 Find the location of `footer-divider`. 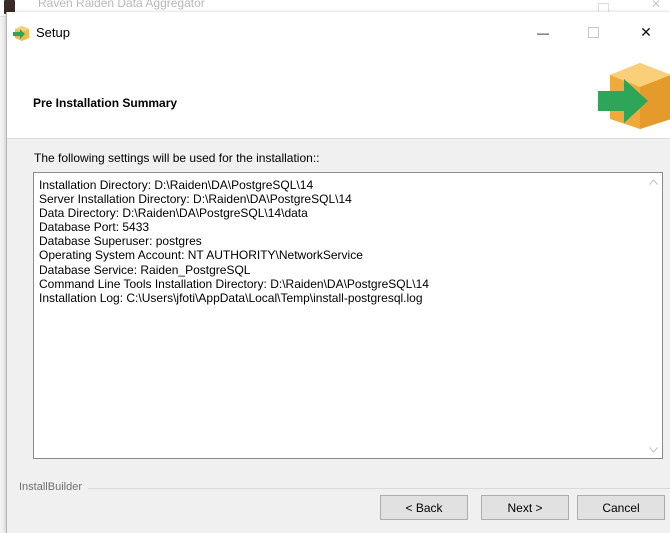

footer-divider is located at coordinates (344, 488).